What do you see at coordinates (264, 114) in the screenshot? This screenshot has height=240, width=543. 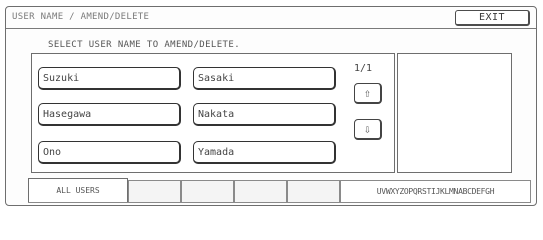 I see `user-button-4: Nakata` at bounding box center [264, 114].